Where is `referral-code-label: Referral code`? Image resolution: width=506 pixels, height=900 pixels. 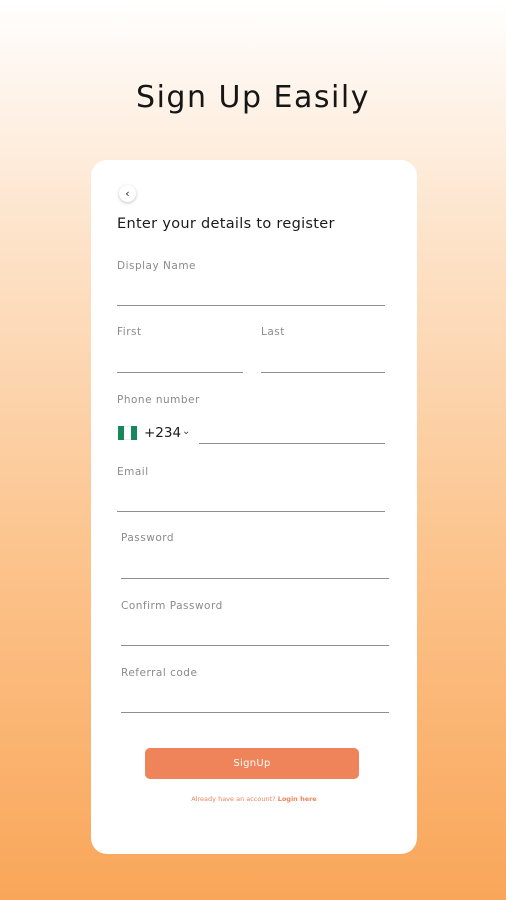 referral-code-label: Referral code is located at coordinates (159, 673).